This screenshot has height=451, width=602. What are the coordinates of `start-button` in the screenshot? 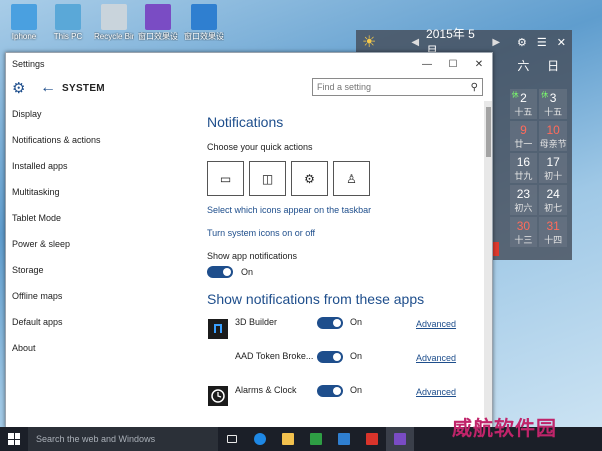 It's located at (14, 439).